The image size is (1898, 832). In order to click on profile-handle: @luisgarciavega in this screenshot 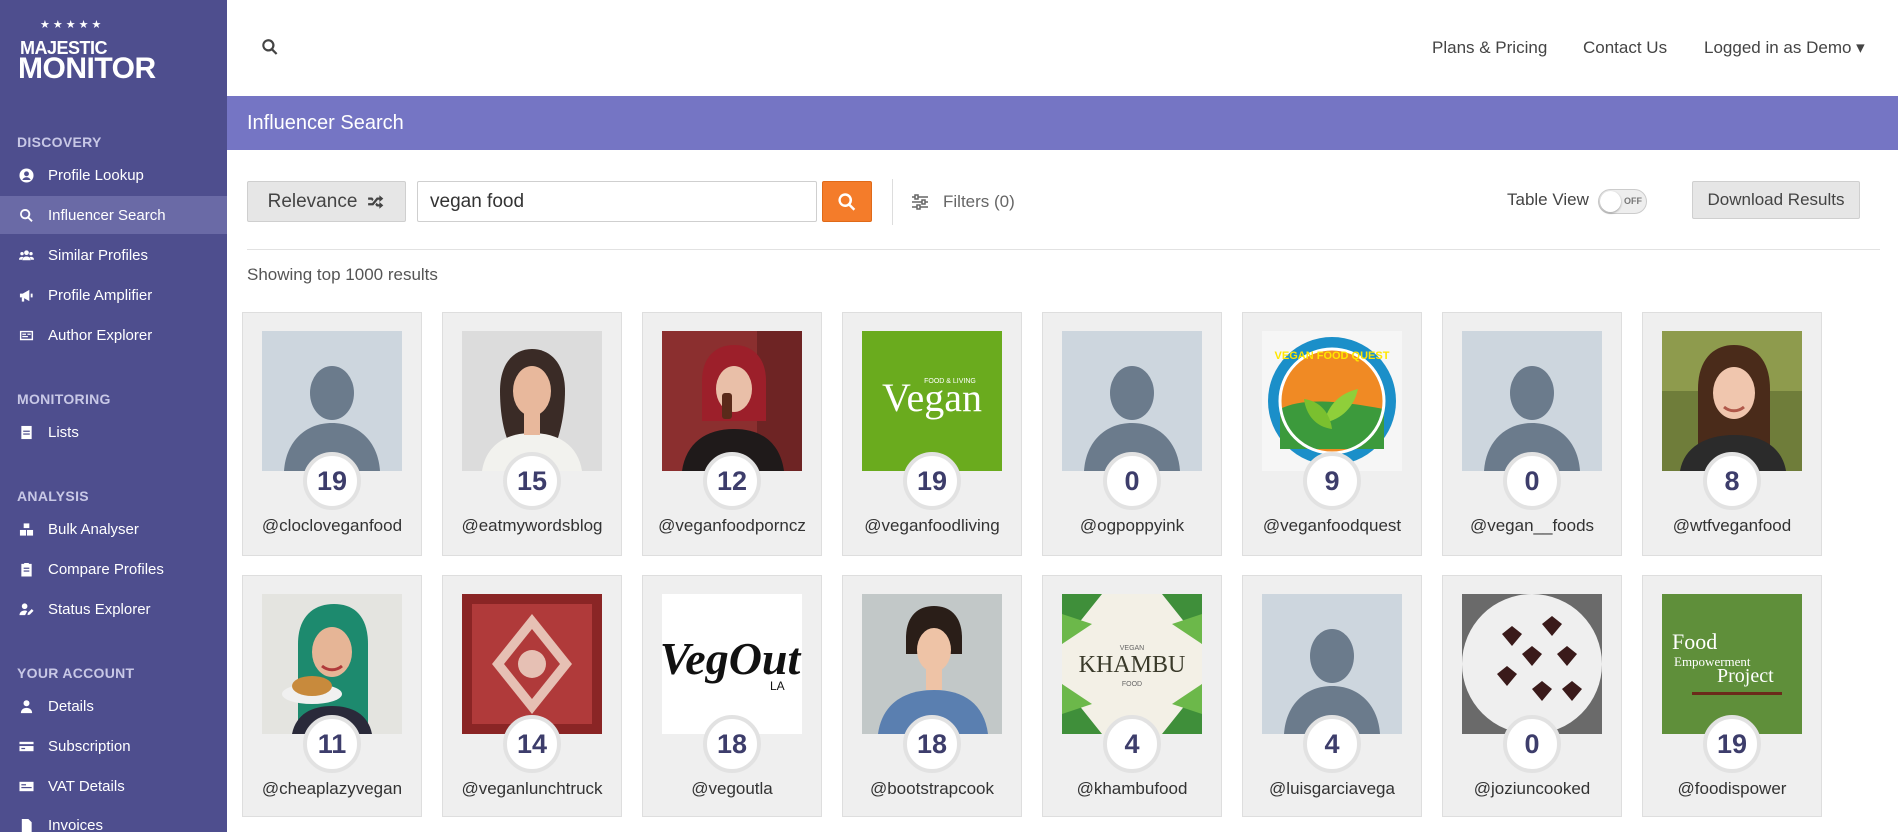, I will do `click(1332, 789)`.